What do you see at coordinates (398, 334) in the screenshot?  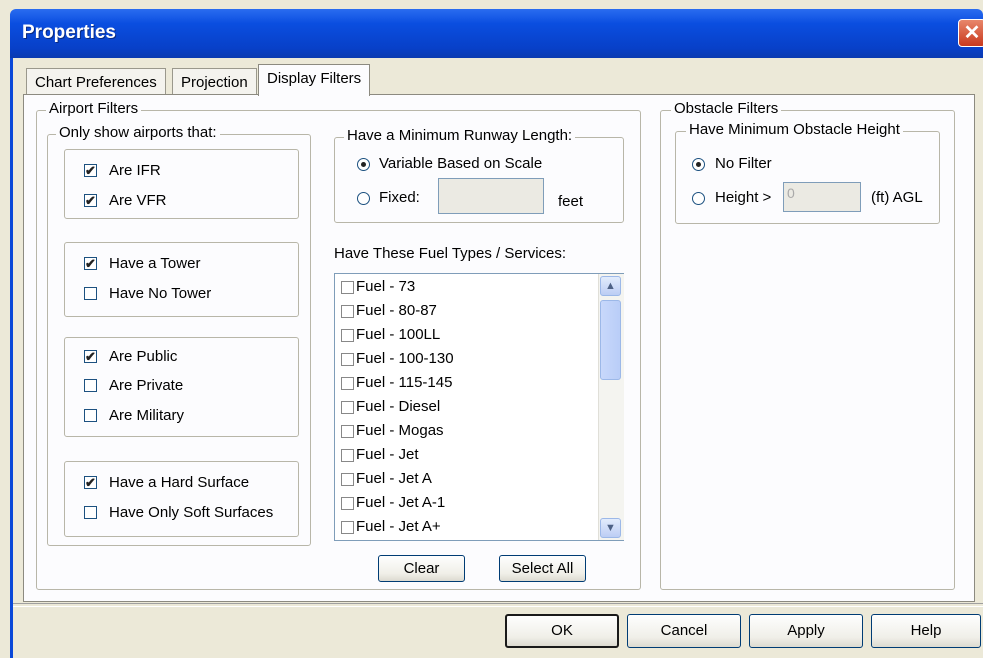 I see `fuel-label: Fuel - 100LL` at bounding box center [398, 334].